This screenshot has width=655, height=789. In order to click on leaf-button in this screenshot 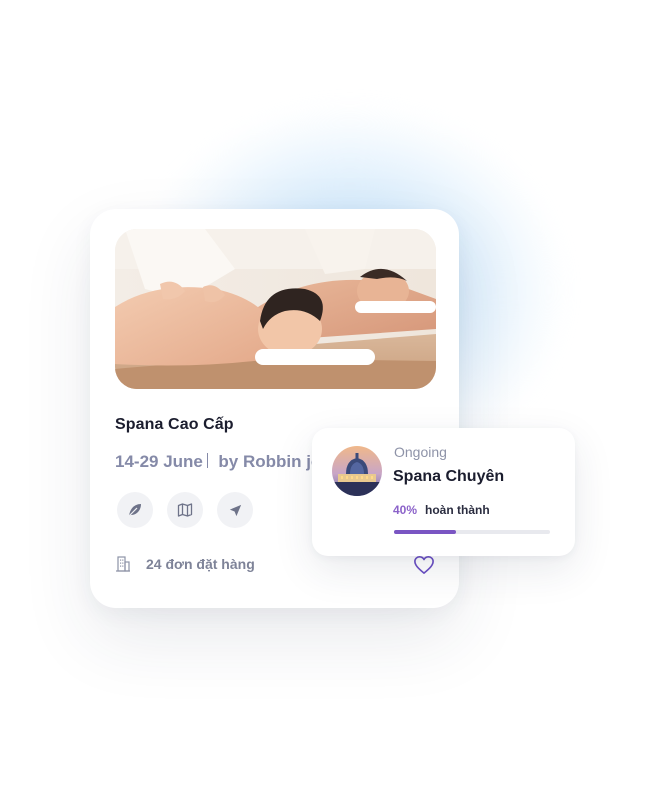, I will do `click(135, 510)`.